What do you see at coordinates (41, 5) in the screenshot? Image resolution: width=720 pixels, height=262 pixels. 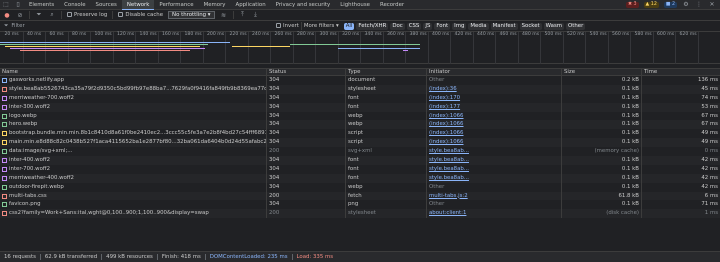 I see `tab-elements: Elements` at bounding box center [41, 5].